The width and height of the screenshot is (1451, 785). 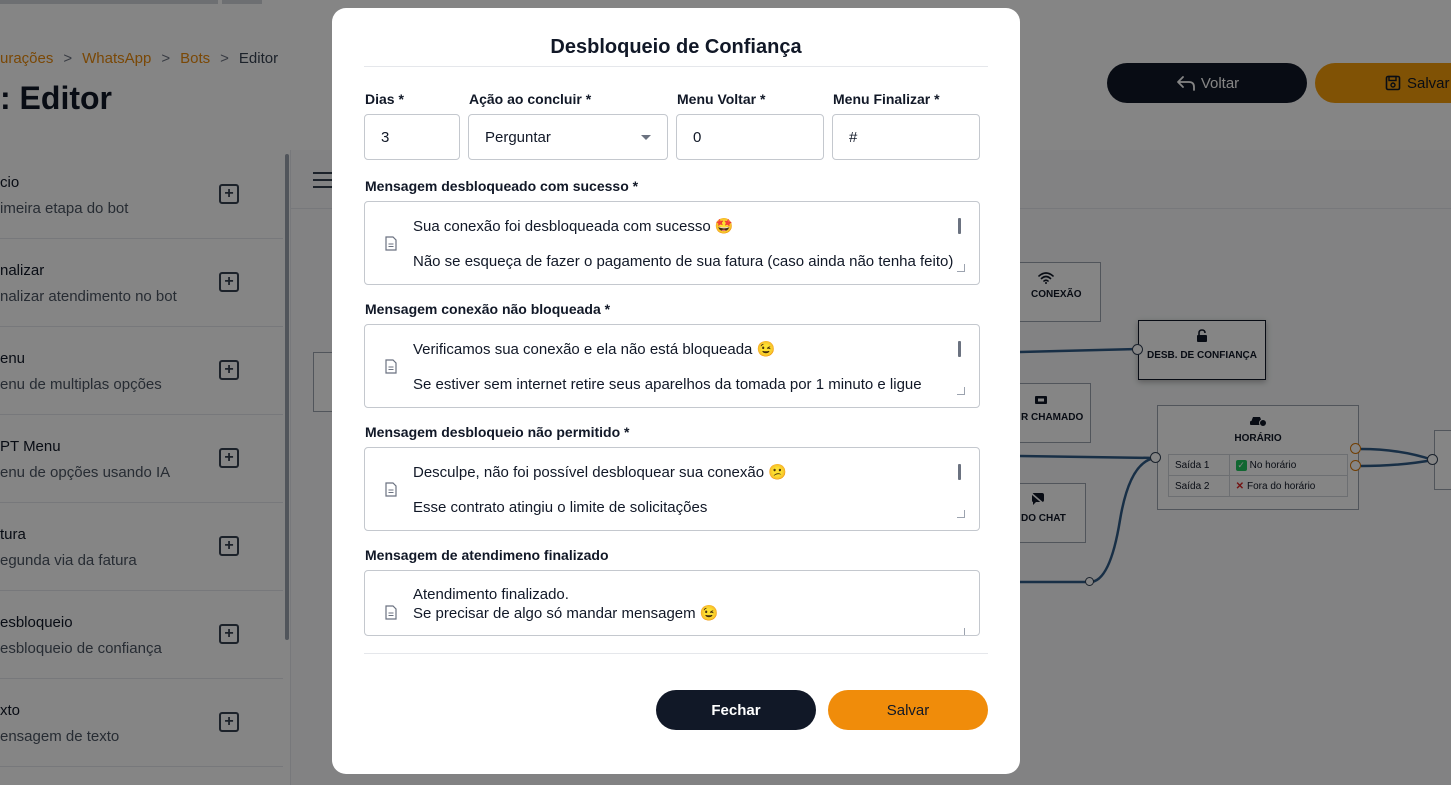 I want to click on menu-back-input: 0, so click(x=750, y=137).